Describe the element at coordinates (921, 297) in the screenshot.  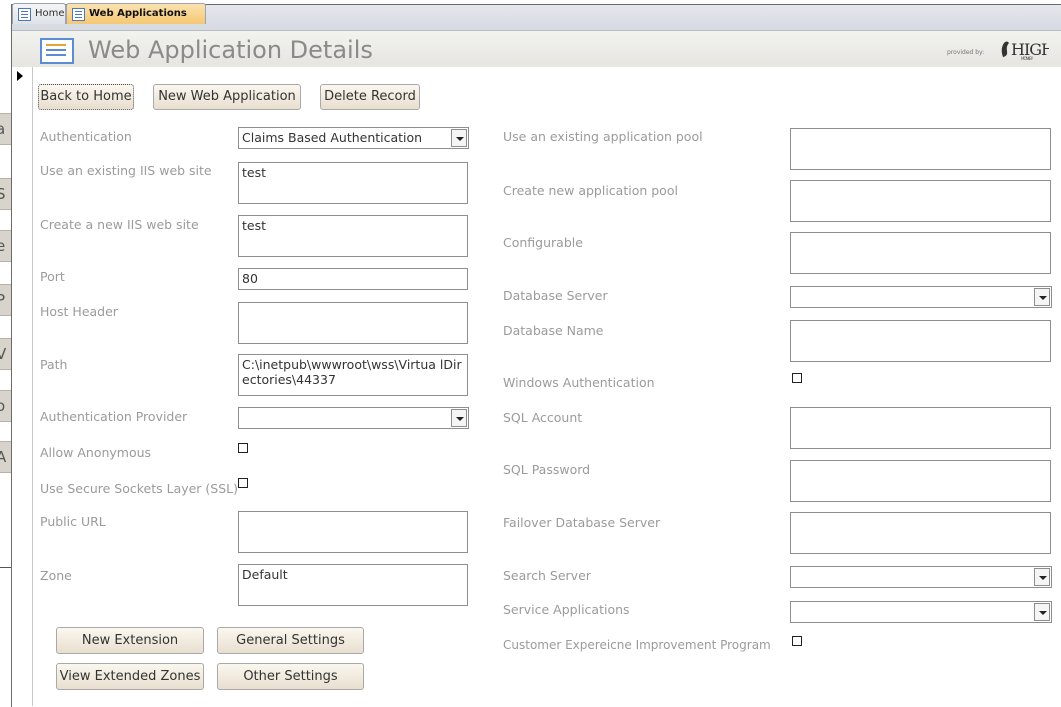
I see `database-server-combo` at that location.